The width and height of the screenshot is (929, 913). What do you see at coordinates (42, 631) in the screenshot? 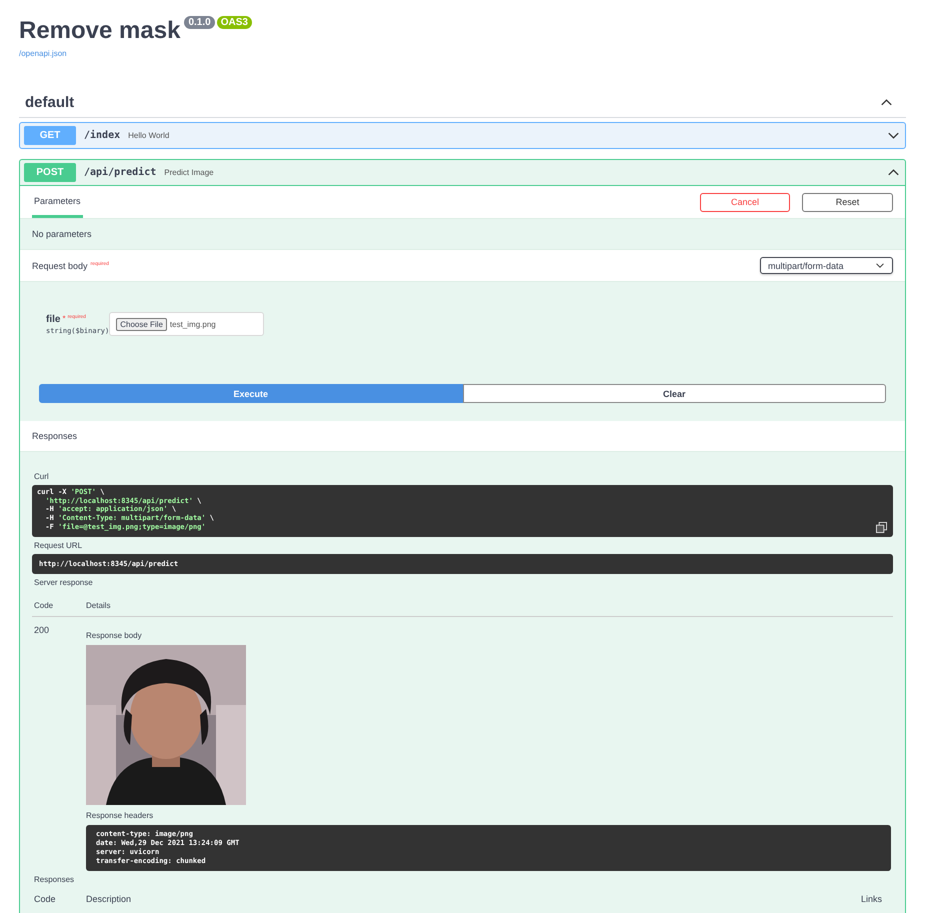
I see `status-code: 200` at bounding box center [42, 631].